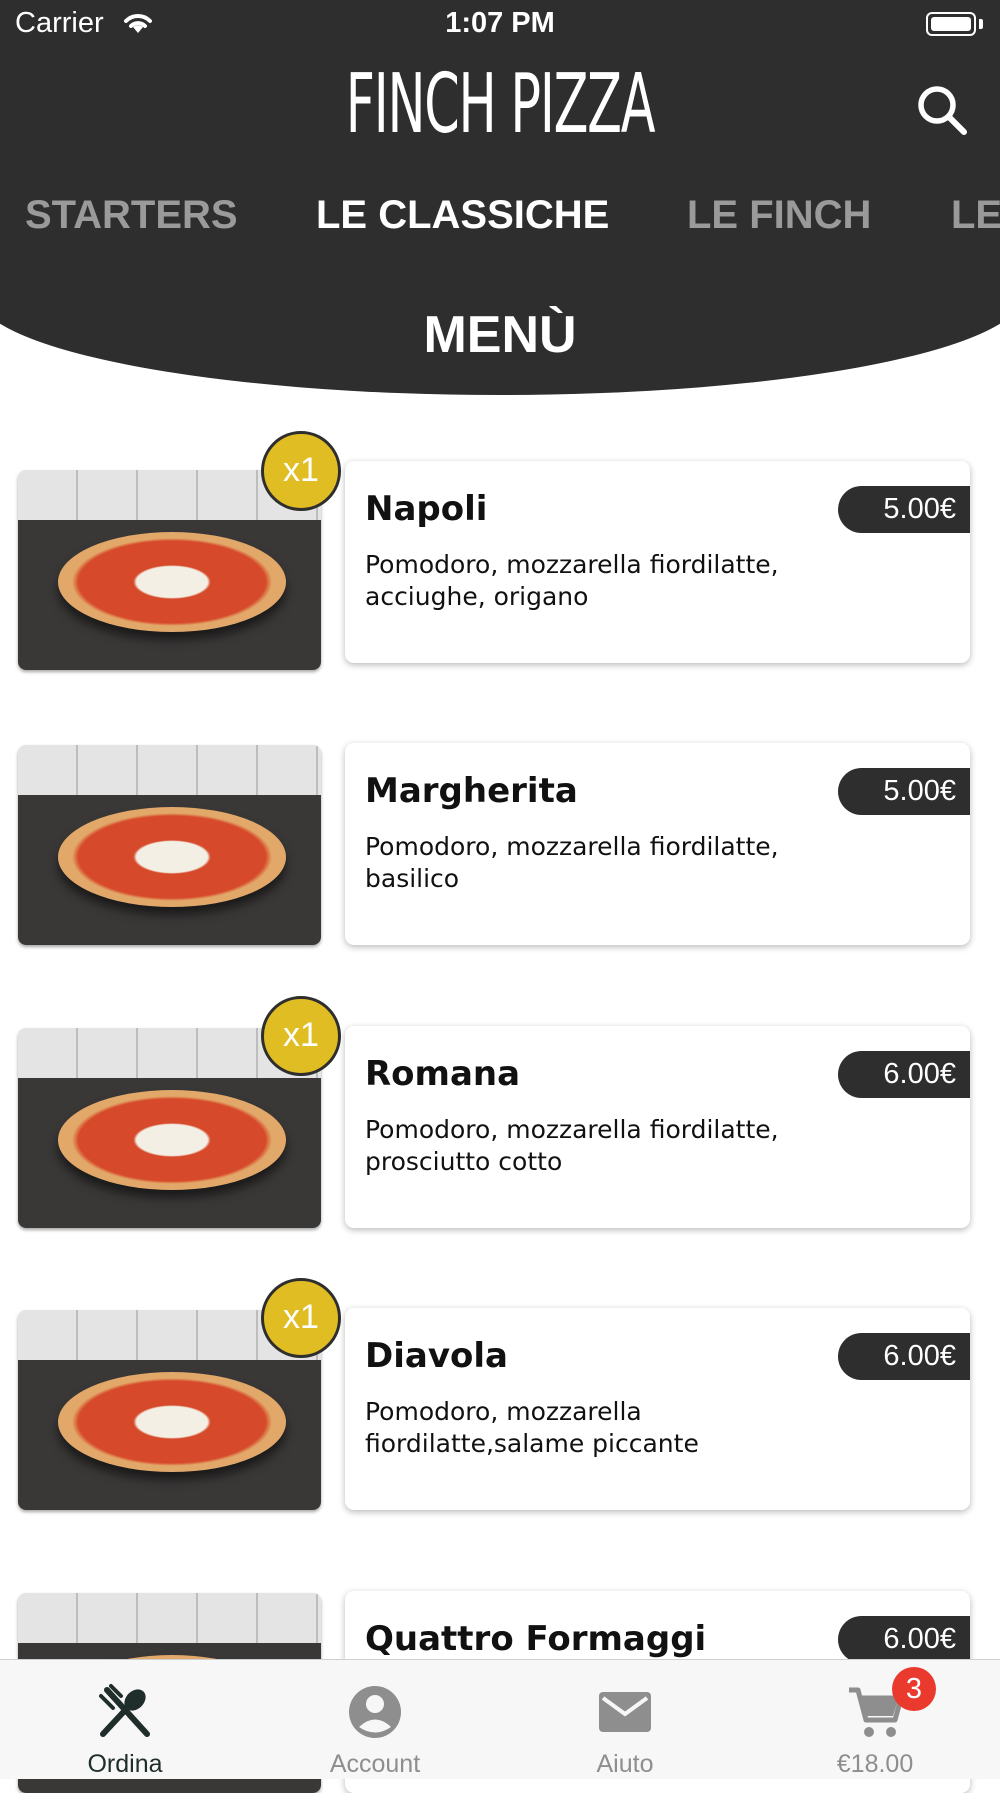 This screenshot has width=1000, height=1793. I want to click on cart-total: €18.00, so click(875, 1764).